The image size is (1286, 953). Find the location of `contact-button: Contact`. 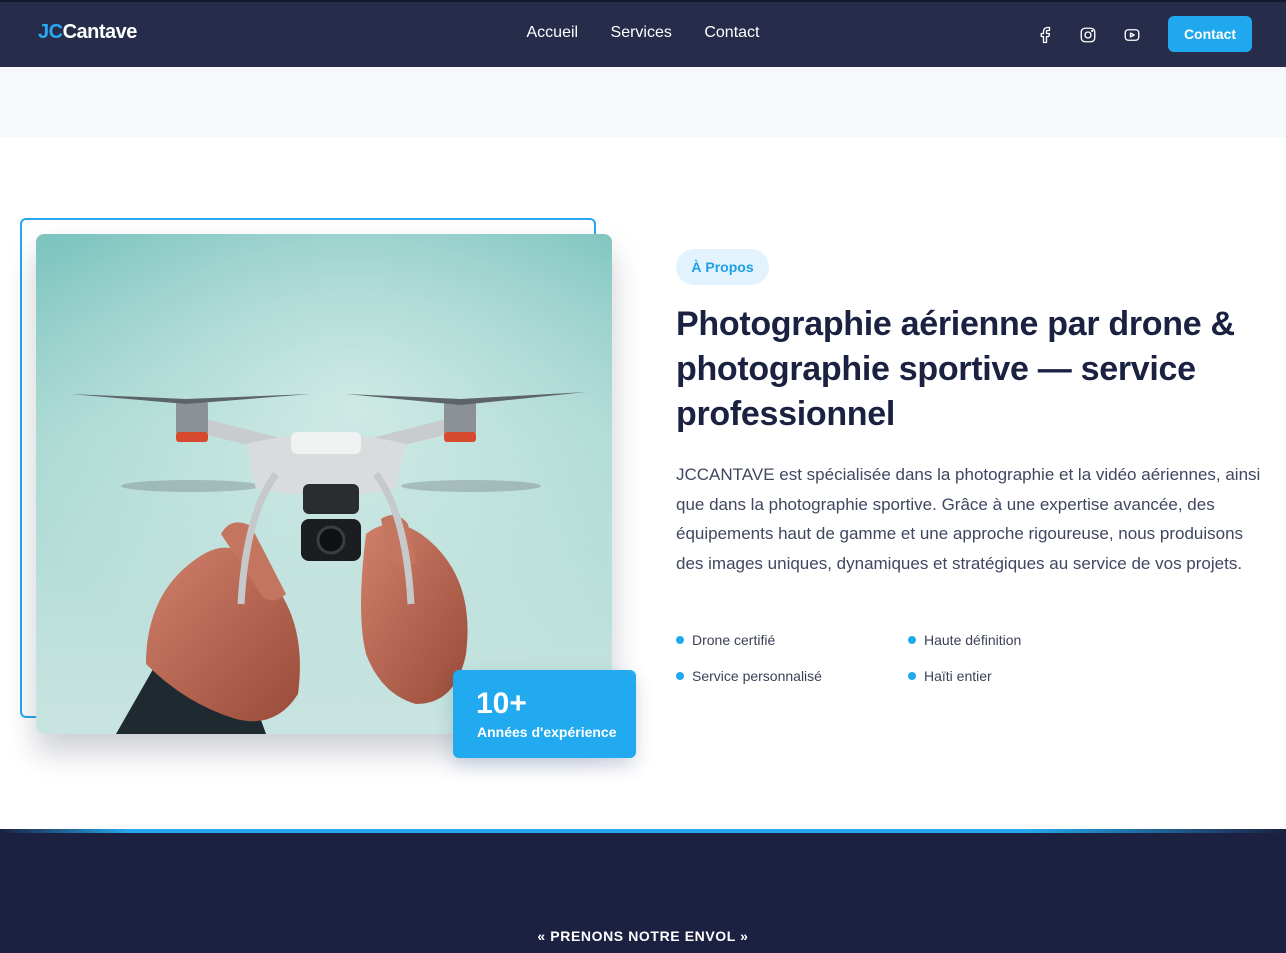

contact-button: Contact is located at coordinates (1210, 34).